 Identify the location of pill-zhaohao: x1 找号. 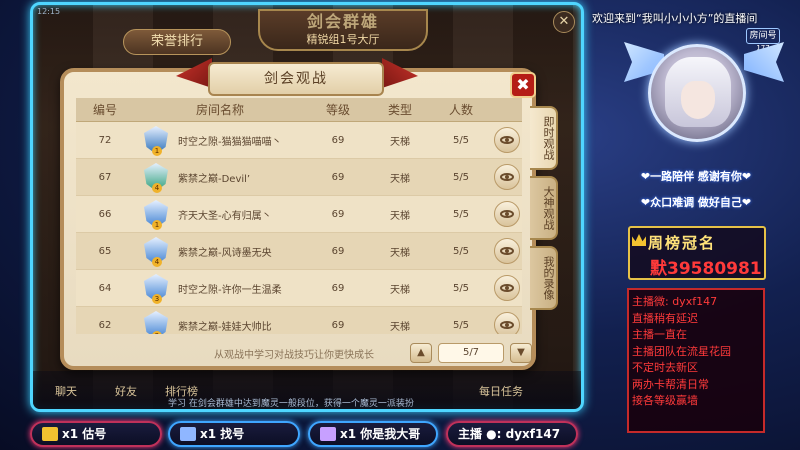
(234, 434).